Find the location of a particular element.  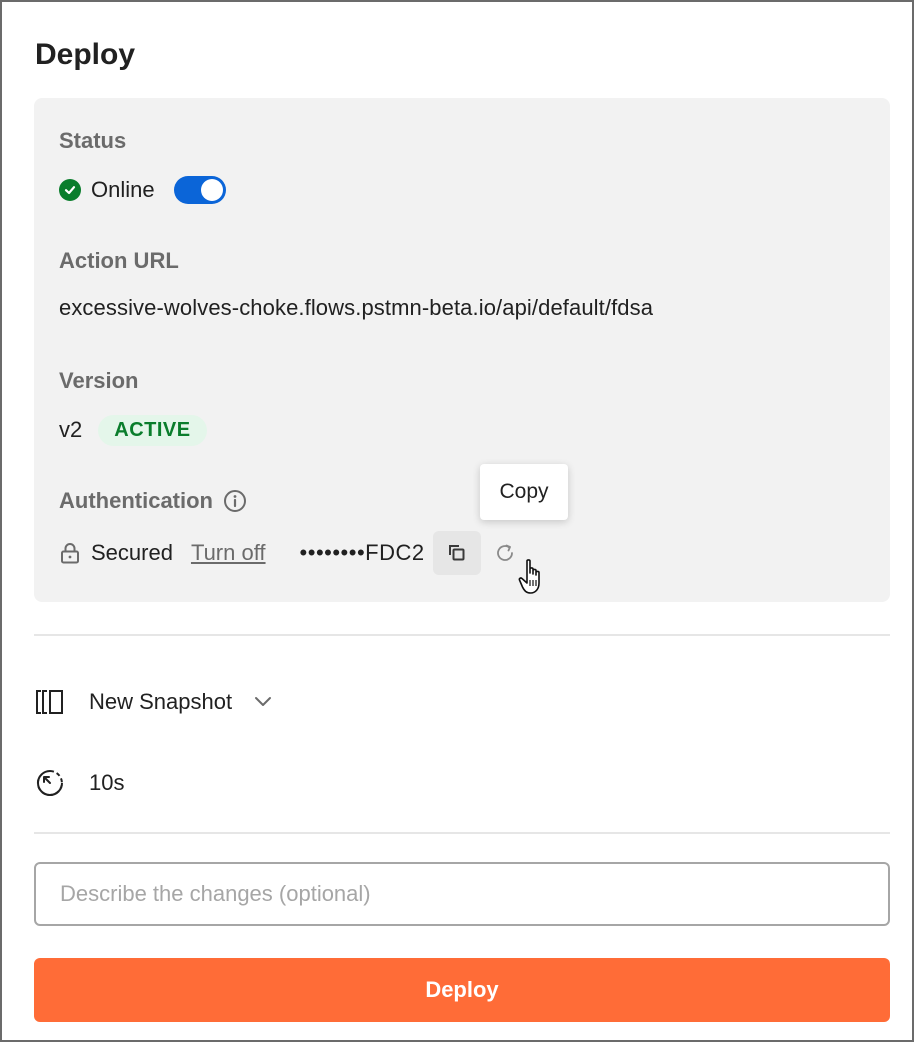

refresh-button is located at coordinates (505, 553).